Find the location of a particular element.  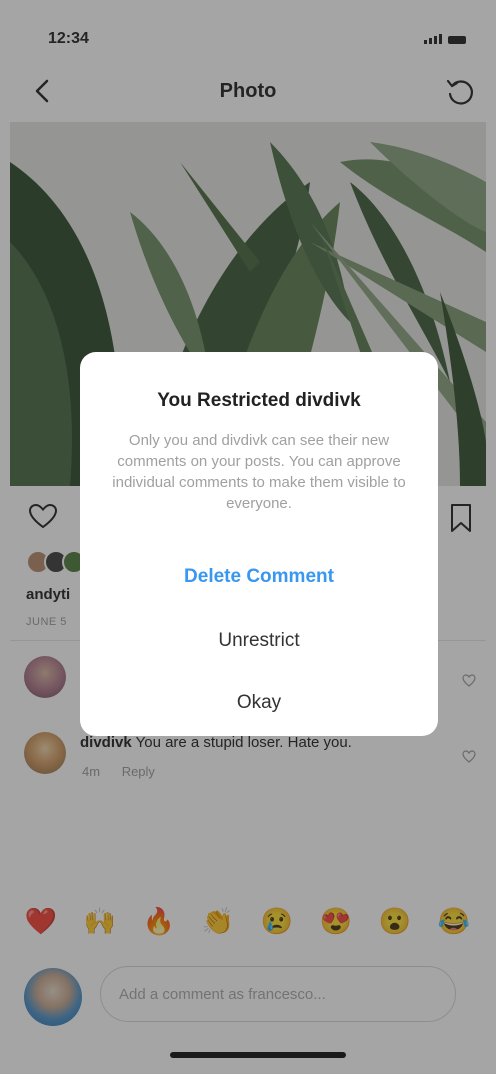

delete-comment-button: Delete Comment is located at coordinates (259, 577).